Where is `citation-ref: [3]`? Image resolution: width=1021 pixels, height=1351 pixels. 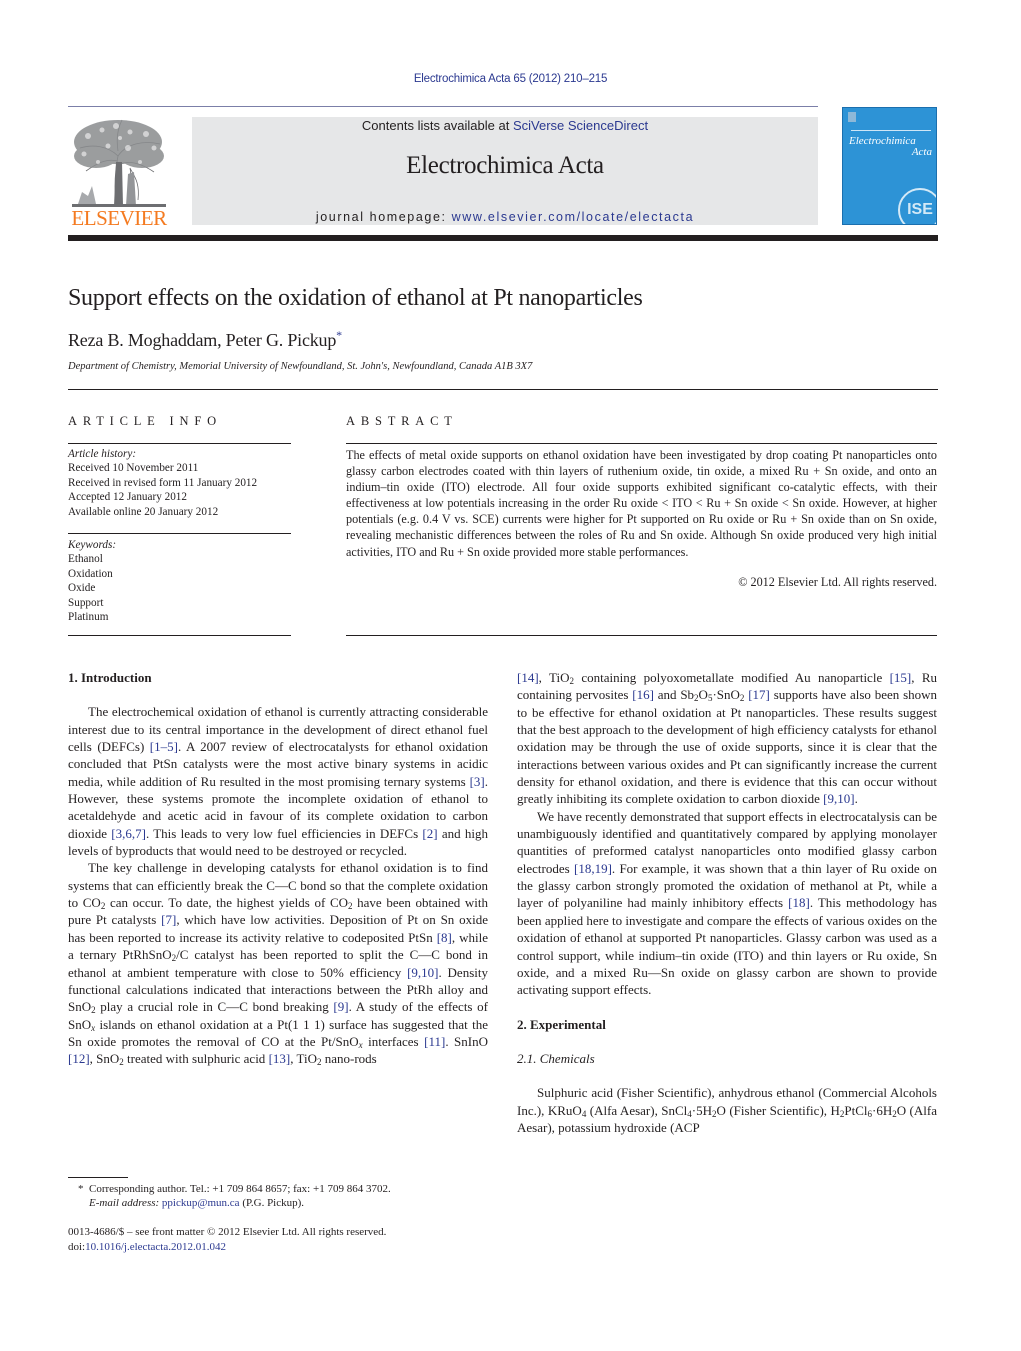
citation-ref: [3] is located at coordinates (477, 781).